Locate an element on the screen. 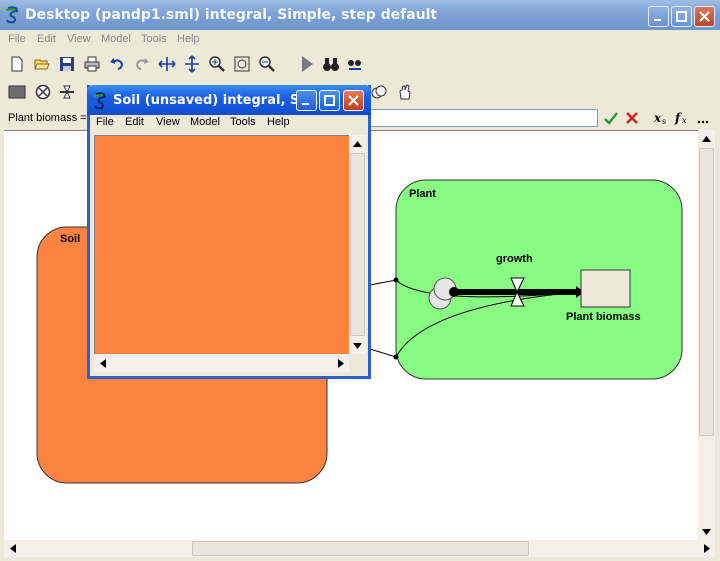 Image resolution: width=720 pixels, height=561 pixels. child-scroll-left-button is located at coordinates (102, 363).